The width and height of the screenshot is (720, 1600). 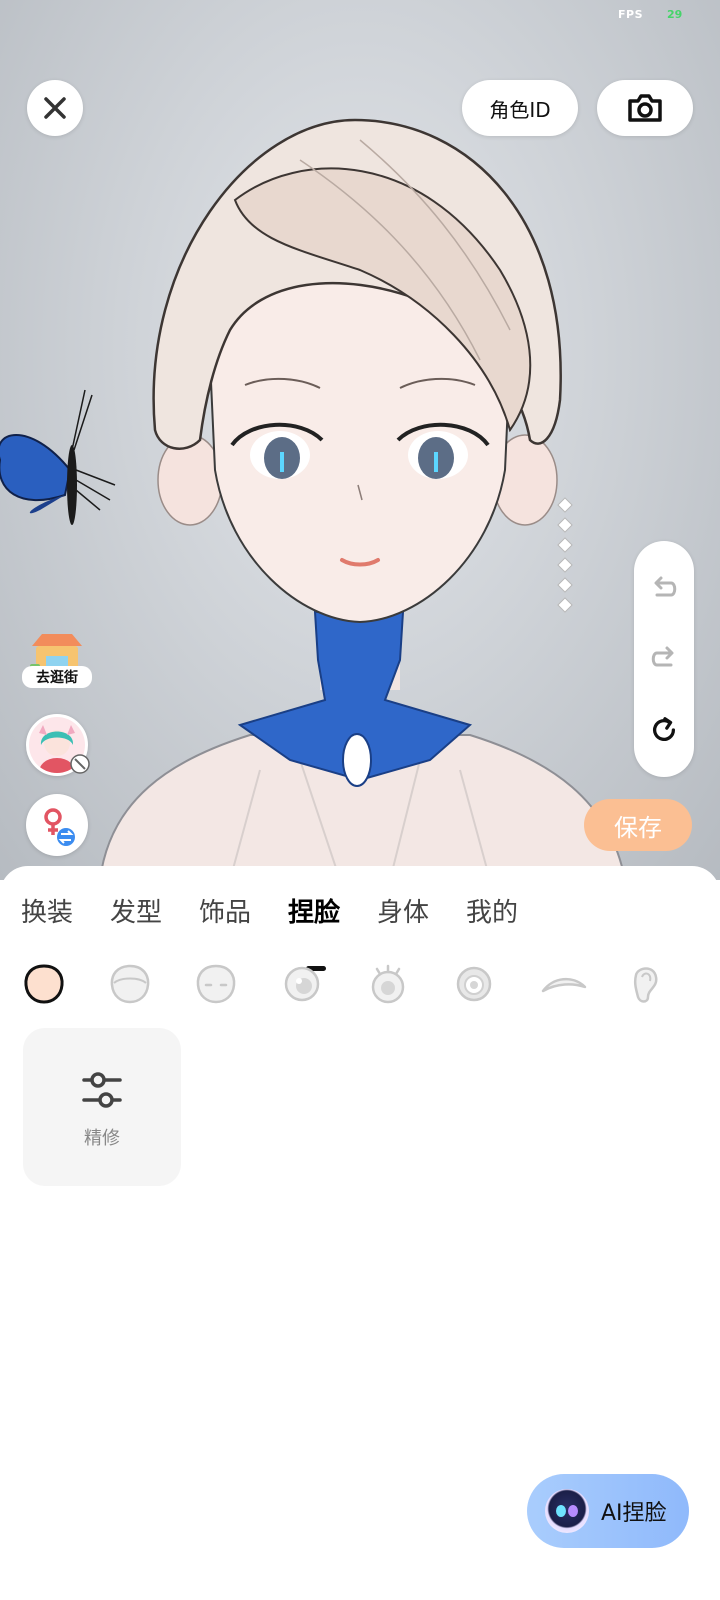 What do you see at coordinates (102, 1090) in the screenshot?
I see `sliders-icon` at bounding box center [102, 1090].